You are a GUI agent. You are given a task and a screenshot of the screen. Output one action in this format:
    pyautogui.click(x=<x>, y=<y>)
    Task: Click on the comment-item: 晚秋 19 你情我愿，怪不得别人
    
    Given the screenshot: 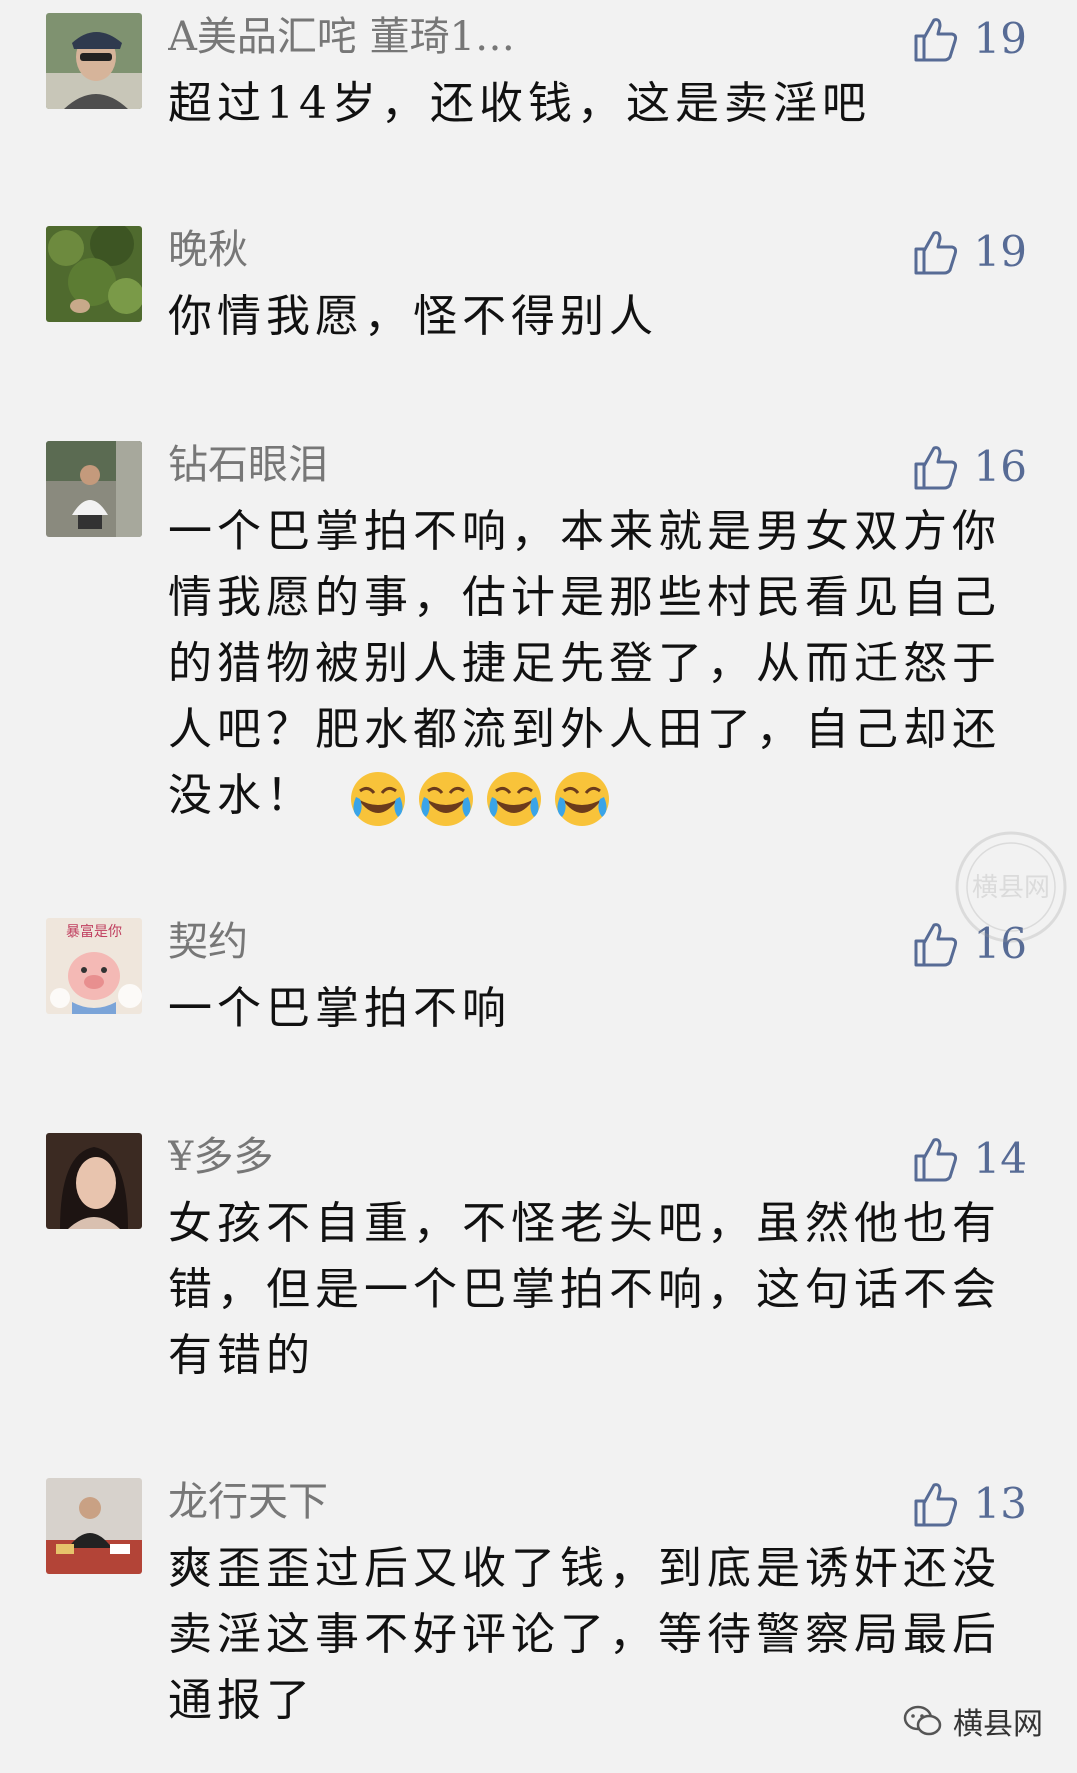 What is the action you would take?
    pyautogui.click(x=538, y=296)
    